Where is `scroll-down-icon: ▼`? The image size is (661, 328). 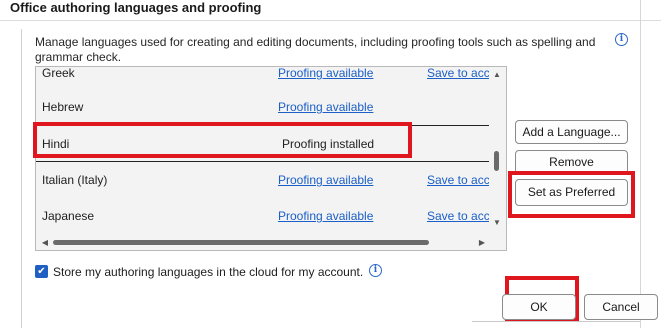
scroll-down-icon: ▼ is located at coordinates (497, 222).